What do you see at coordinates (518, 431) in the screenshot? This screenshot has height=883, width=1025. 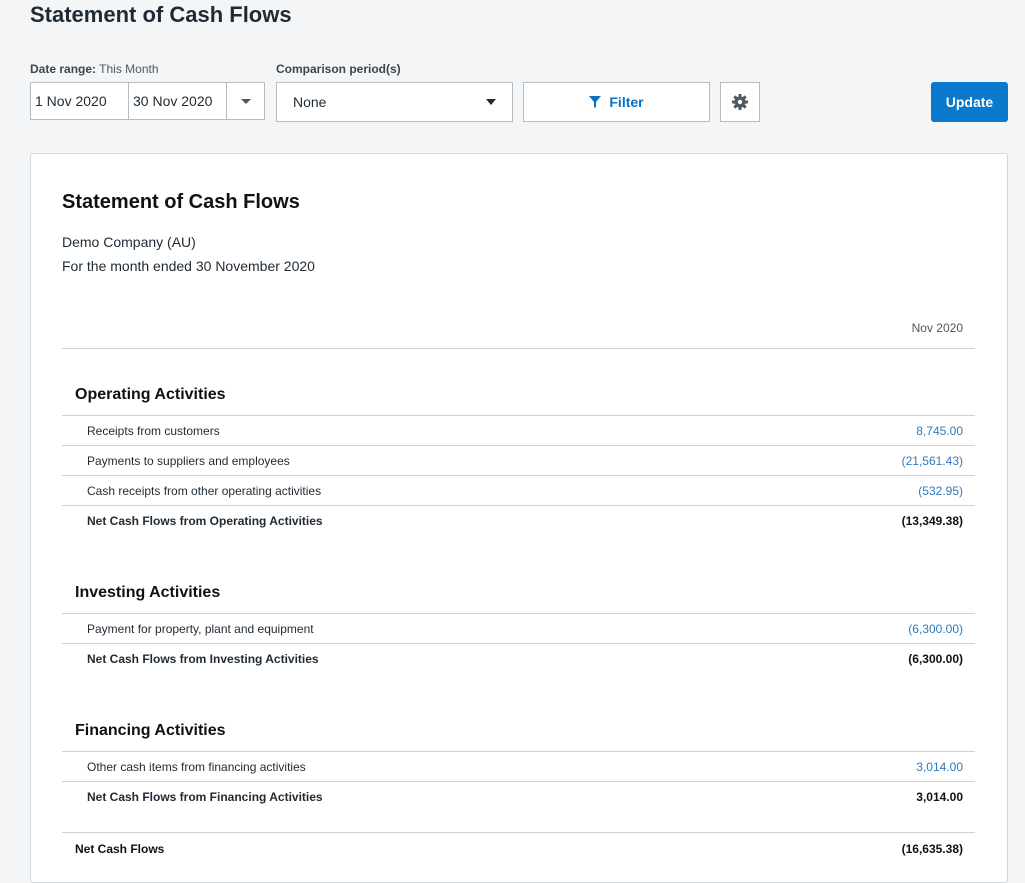 I see `table-row: Receipts from customers 8,745.00` at bounding box center [518, 431].